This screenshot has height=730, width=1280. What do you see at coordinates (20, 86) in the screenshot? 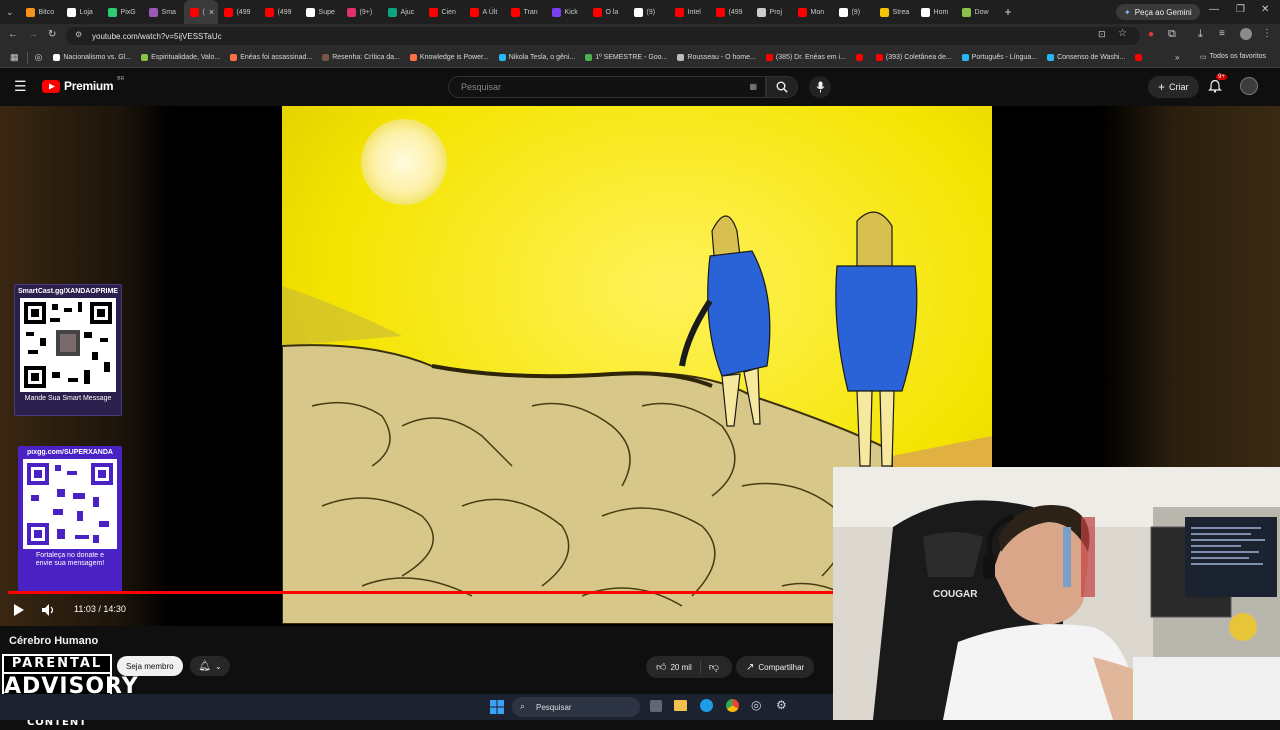
I see `hamburger-menu-icon: ☰` at bounding box center [20, 86].